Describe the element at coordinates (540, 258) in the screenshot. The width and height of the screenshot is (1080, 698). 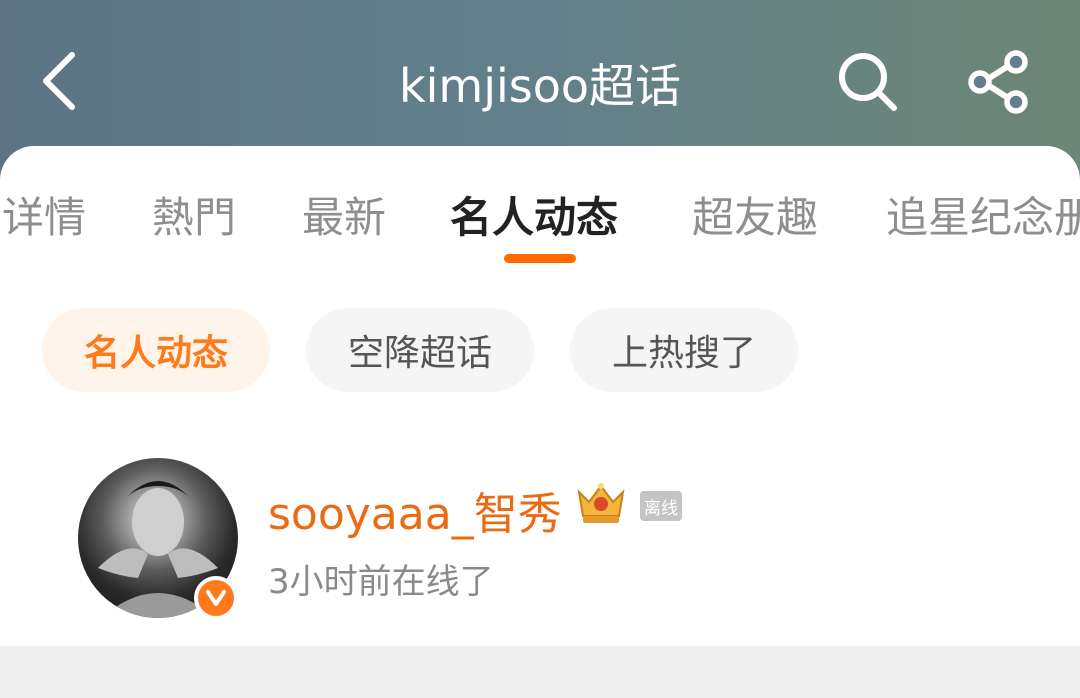
I see `active-tab-indicator` at that location.